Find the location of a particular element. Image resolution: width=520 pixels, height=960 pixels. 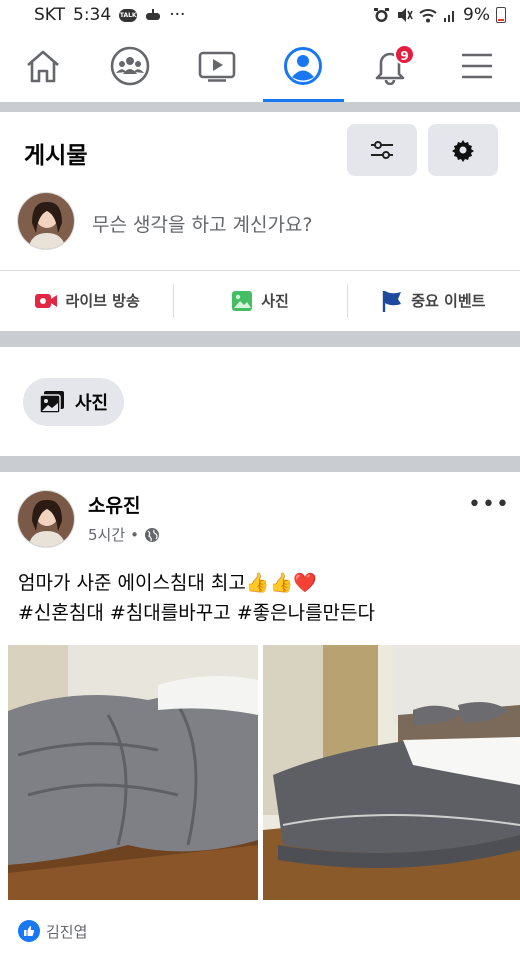

nav-profile is located at coordinates (303, 66).